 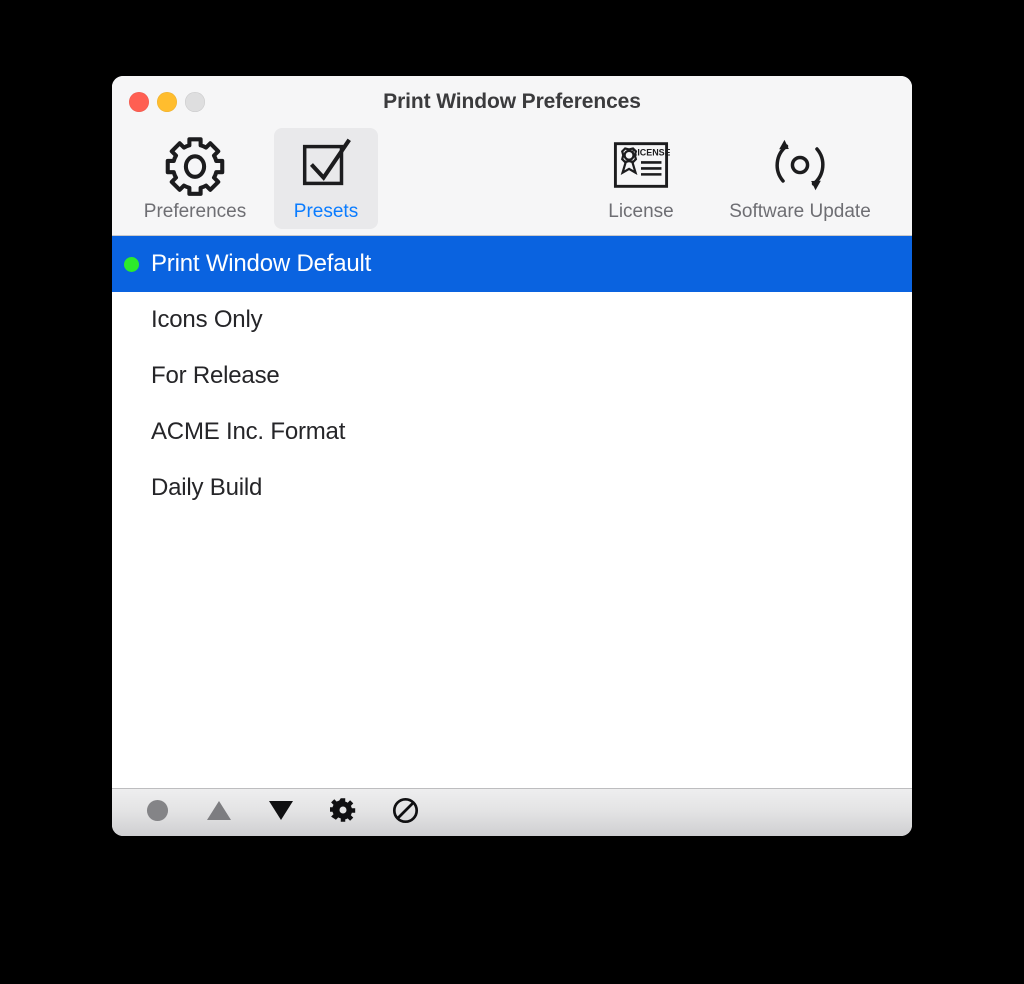 What do you see at coordinates (261, 263) in the screenshot?
I see `preset-name: Print Window Default` at bounding box center [261, 263].